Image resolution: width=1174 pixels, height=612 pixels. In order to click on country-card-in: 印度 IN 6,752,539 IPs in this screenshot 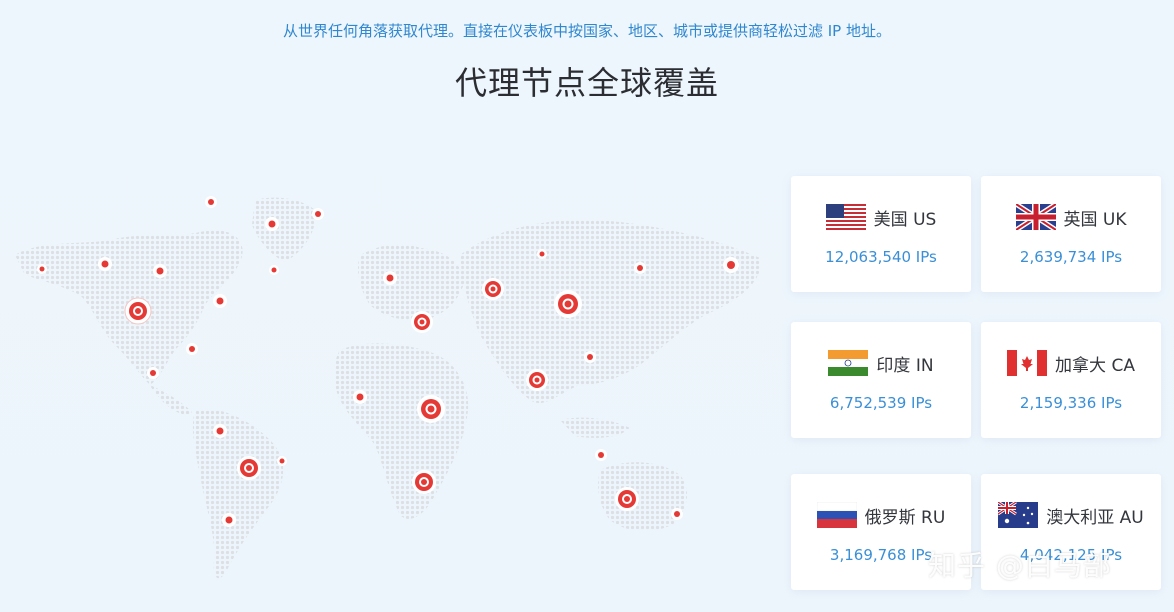, I will do `click(881, 380)`.